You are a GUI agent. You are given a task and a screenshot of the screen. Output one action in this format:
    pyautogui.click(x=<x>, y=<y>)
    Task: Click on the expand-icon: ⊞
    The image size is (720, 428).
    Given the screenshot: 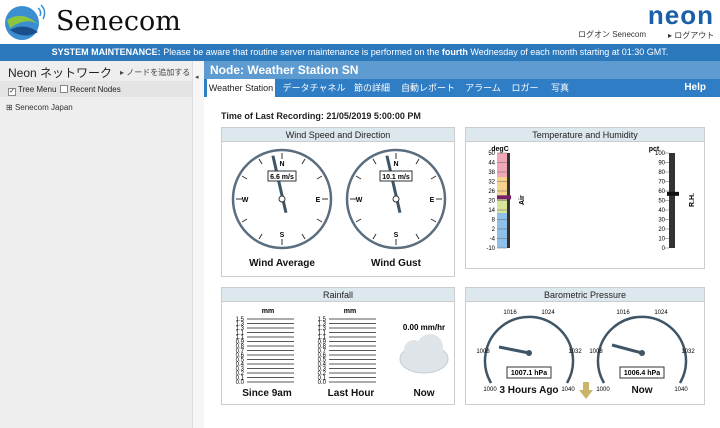 What is the action you would take?
    pyautogui.click(x=10, y=107)
    